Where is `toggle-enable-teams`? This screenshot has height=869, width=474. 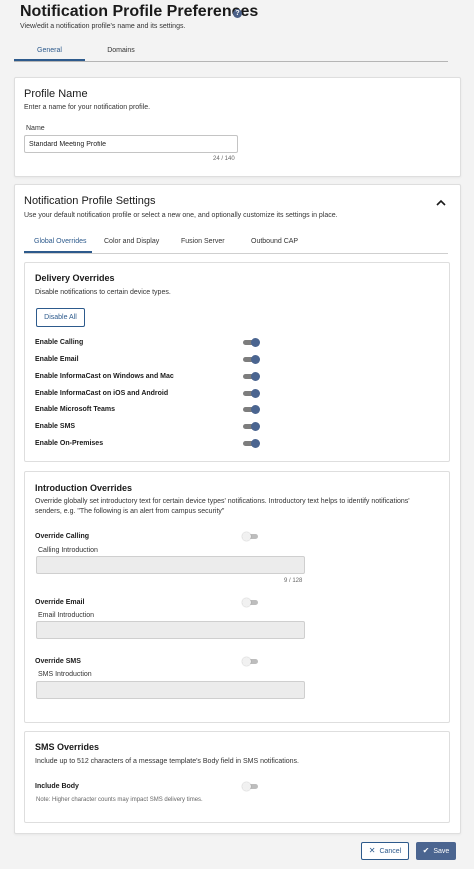
toggle-enable-teams is located at coordinates (251, 409).